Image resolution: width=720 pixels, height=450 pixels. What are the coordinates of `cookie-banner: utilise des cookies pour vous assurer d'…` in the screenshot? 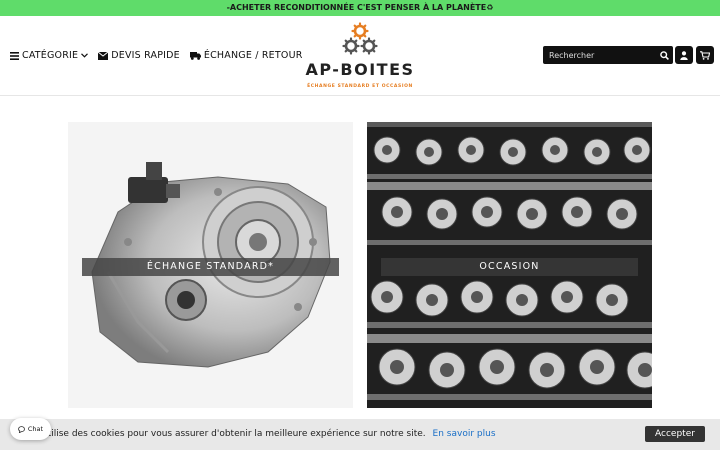 It's located at (360, 434).